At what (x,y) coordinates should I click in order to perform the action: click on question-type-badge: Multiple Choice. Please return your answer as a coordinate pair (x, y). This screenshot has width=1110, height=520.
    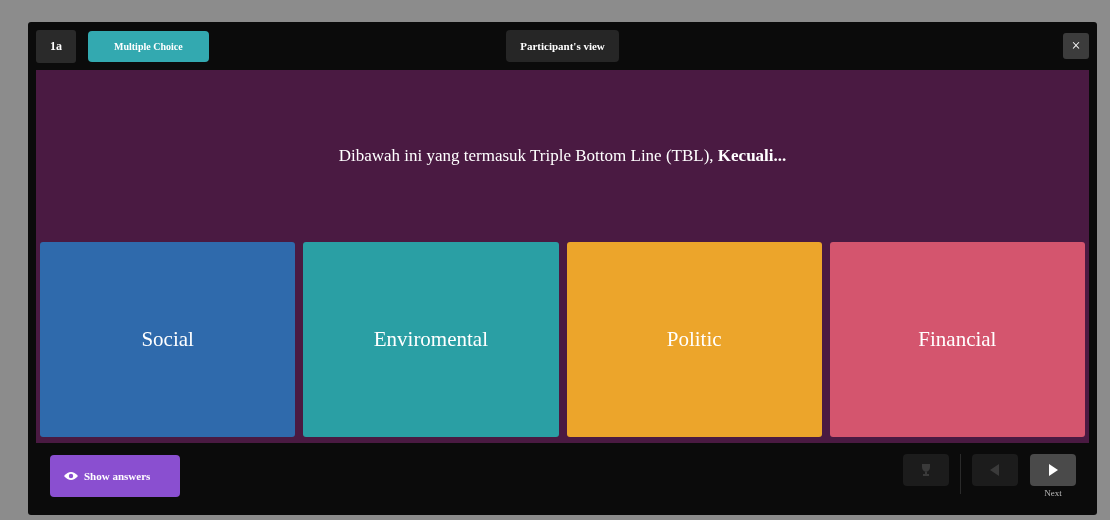
    Looking at the image, I should click on (148, 46).